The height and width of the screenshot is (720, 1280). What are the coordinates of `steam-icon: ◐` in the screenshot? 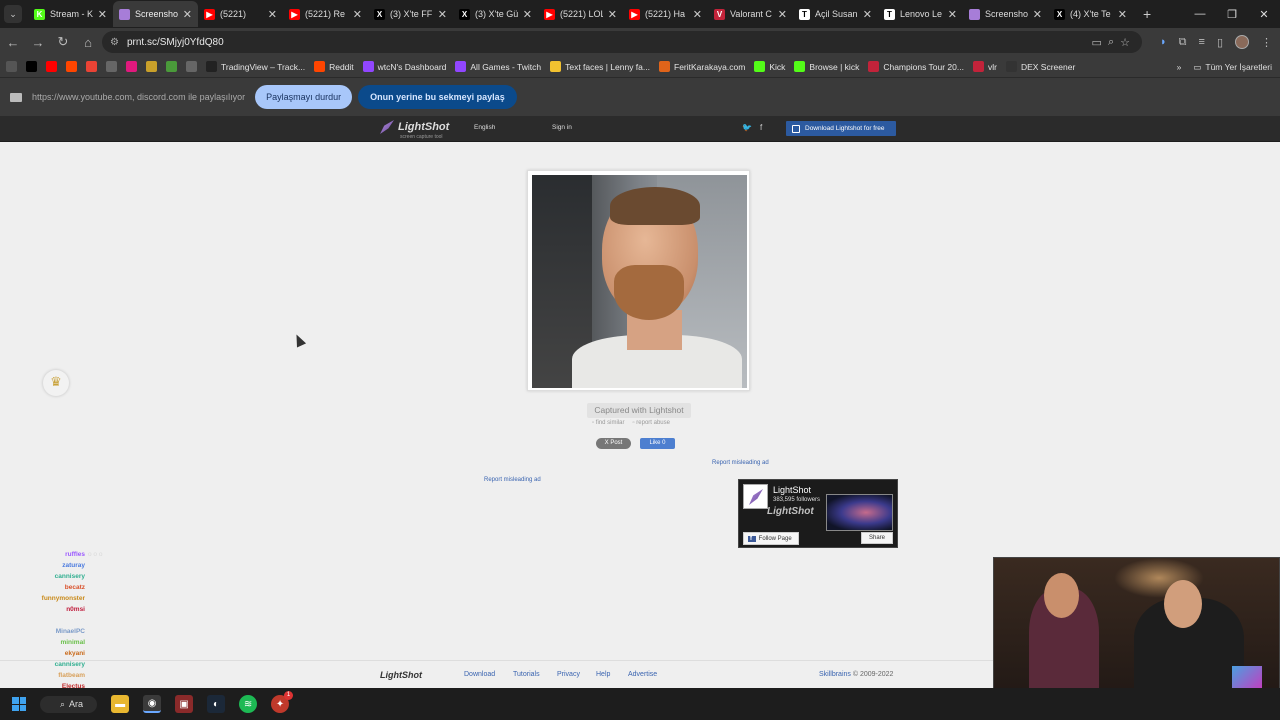 It's located at (216, 704).